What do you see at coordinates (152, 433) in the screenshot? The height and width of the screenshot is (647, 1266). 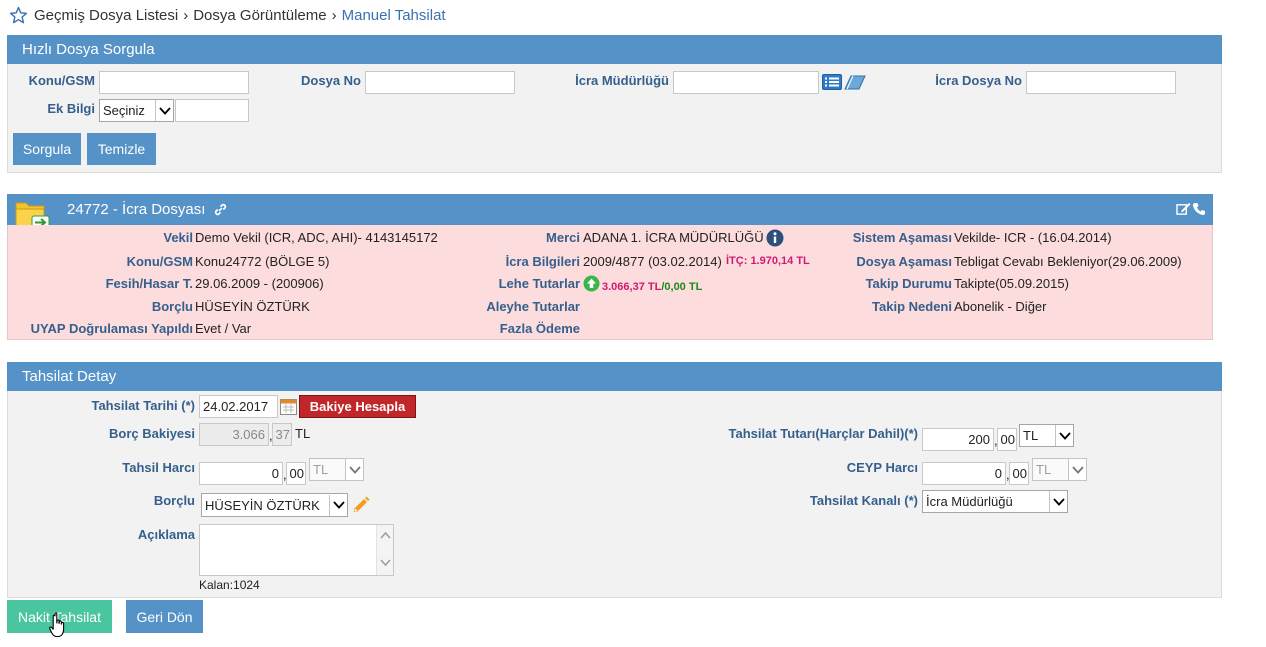 I see `borc-bakiyesi-label: Borç Bakiyesi` at bounding box center [152, 433].